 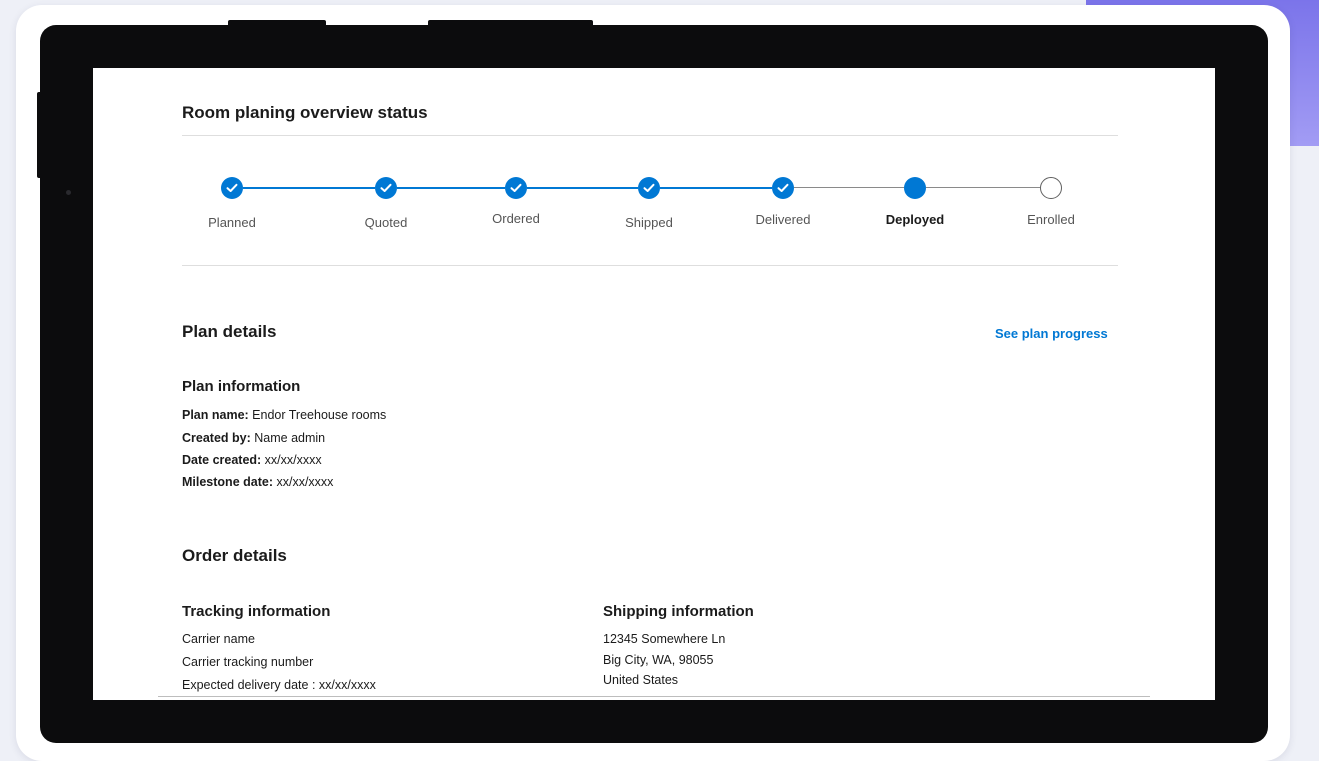 What do you see at coordinates (288, 438) in the screenshot?
I see `created-by-value: Name admin` at bounding box center [288, 438].